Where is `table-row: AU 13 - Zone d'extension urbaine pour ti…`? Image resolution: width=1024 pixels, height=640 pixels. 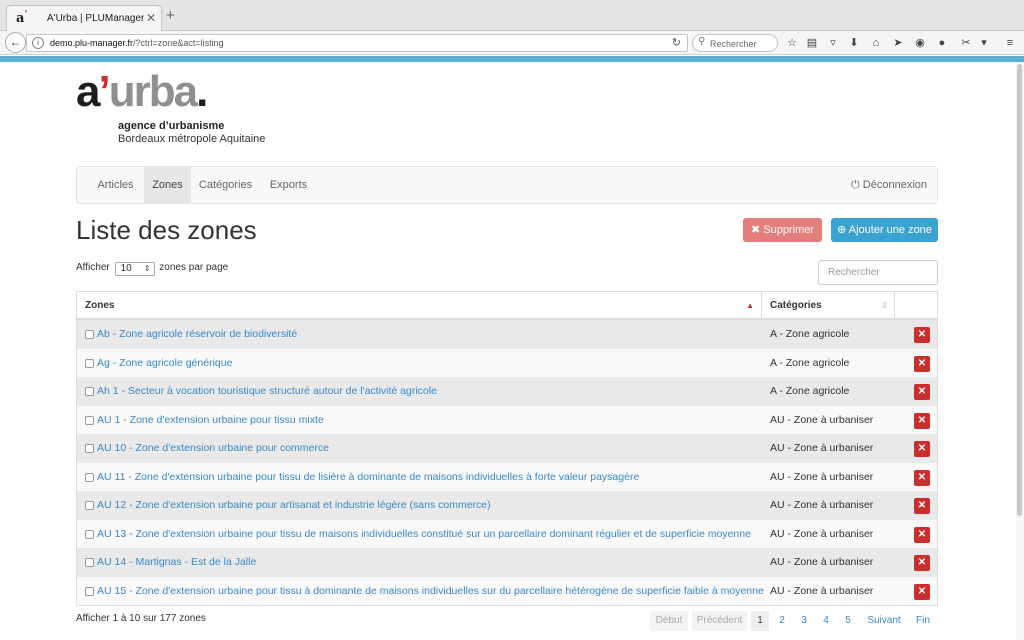 table-row: AU 13 - Zone d'extension urbaine pour ti… is located at coordinates (507, 533).